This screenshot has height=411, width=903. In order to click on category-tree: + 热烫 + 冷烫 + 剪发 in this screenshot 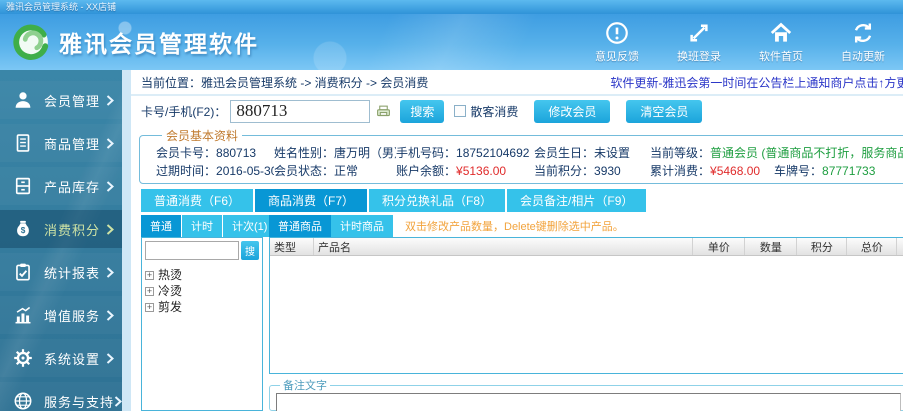, I will do `click(202, 291)`.